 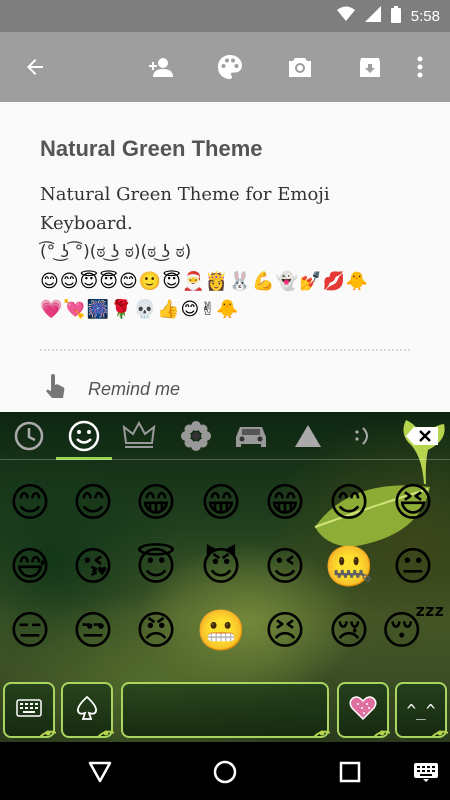 I want to click on switch-keyboard-button, so click(x=29, y=710).